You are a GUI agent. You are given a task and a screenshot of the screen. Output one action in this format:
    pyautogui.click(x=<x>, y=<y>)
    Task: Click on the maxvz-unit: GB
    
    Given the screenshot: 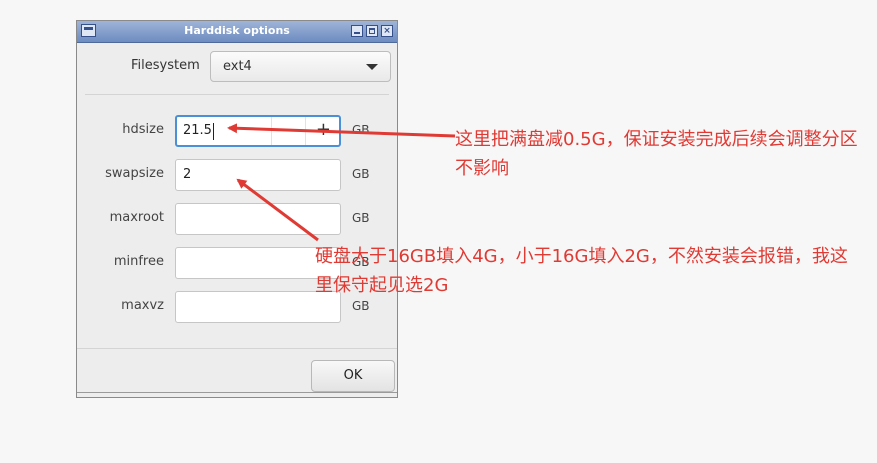 What is the action you would take?
    pyautogui.click(x=361, y=306)
    